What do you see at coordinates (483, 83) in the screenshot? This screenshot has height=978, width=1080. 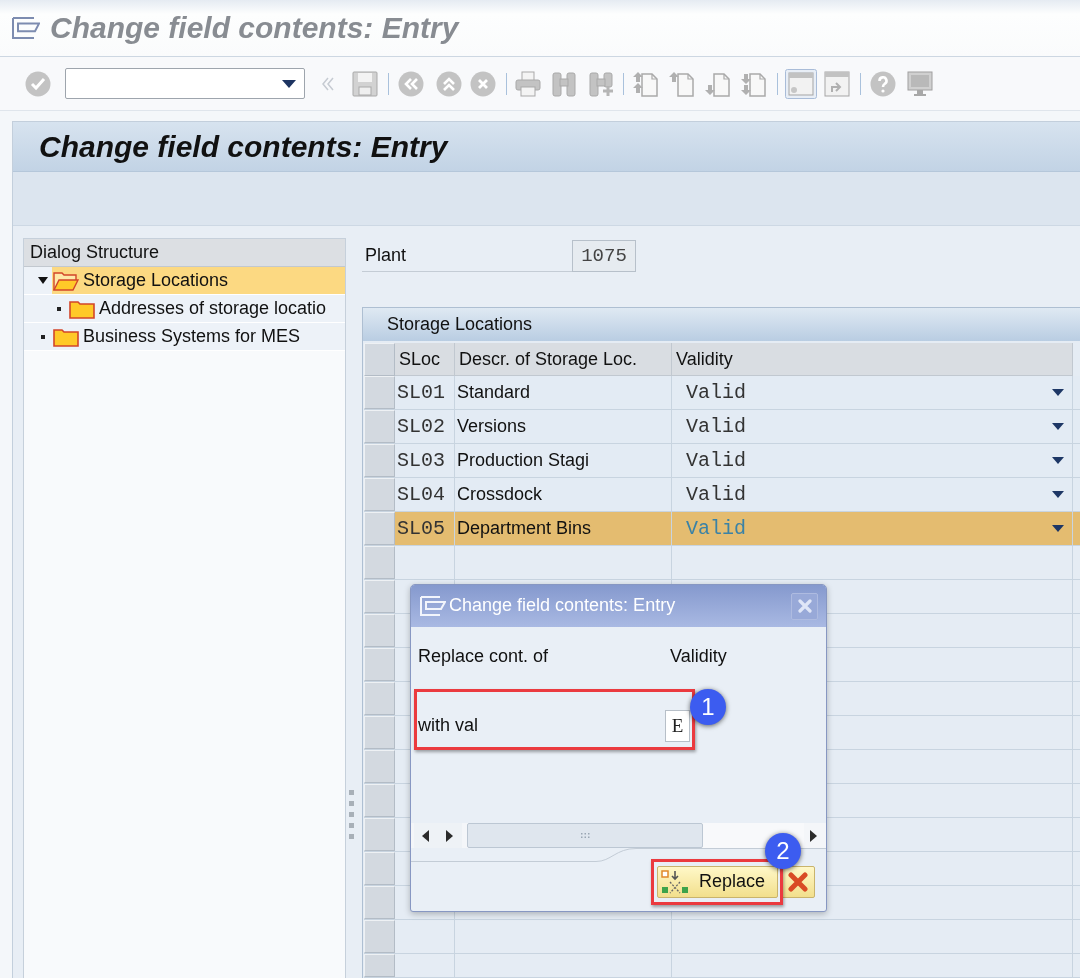 I see `x-circle-icon` at bounding box center [483, 83].